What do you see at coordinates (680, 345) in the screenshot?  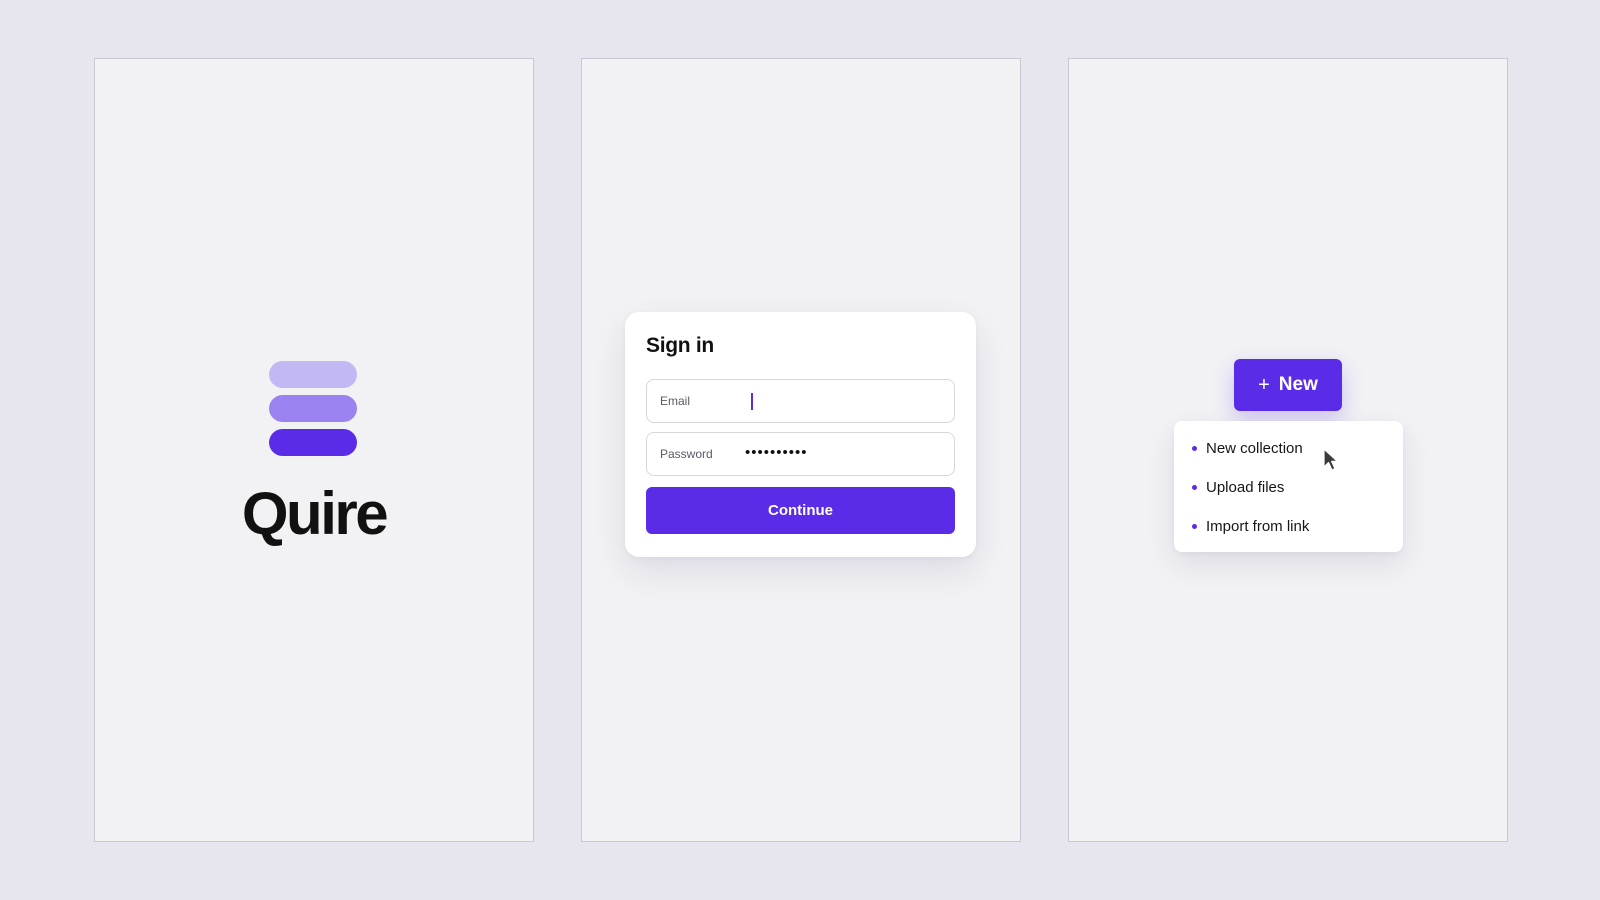 I see `sign-in-title: Sign in` at bounding box center [680, 345].